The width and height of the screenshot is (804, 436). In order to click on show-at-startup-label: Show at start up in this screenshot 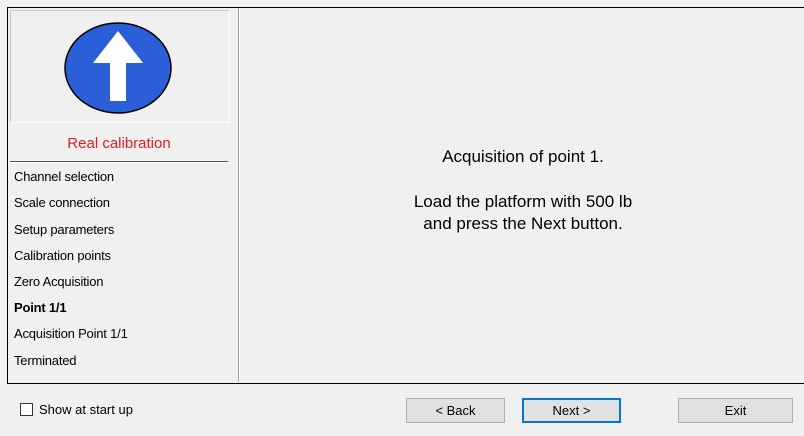, I will do `click(86, 409)`.